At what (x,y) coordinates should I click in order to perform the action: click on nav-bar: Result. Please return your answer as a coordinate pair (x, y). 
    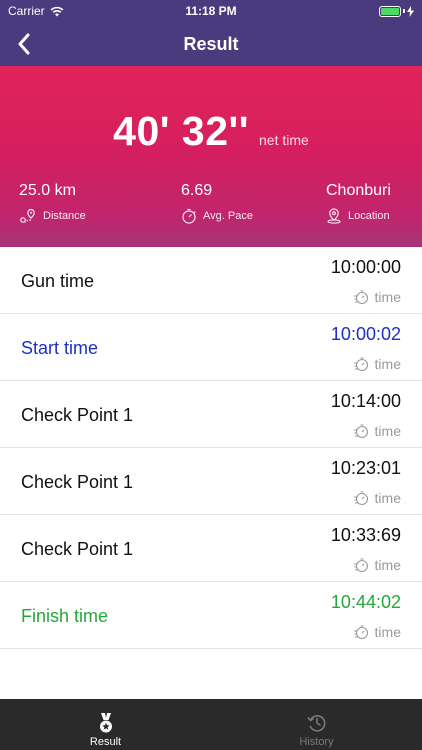
    Looking at the image, I should click on (211, 44).